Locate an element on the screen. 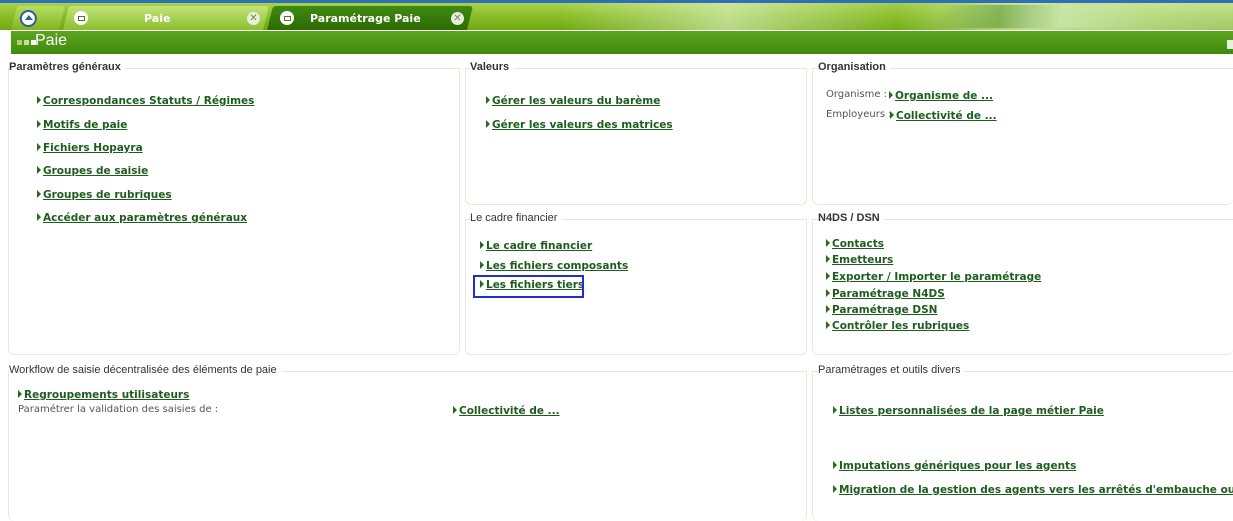 The height and width of the screenshot is (521, 1233). tab-paie: Paie ✕ is located at coordinates (166, 18).